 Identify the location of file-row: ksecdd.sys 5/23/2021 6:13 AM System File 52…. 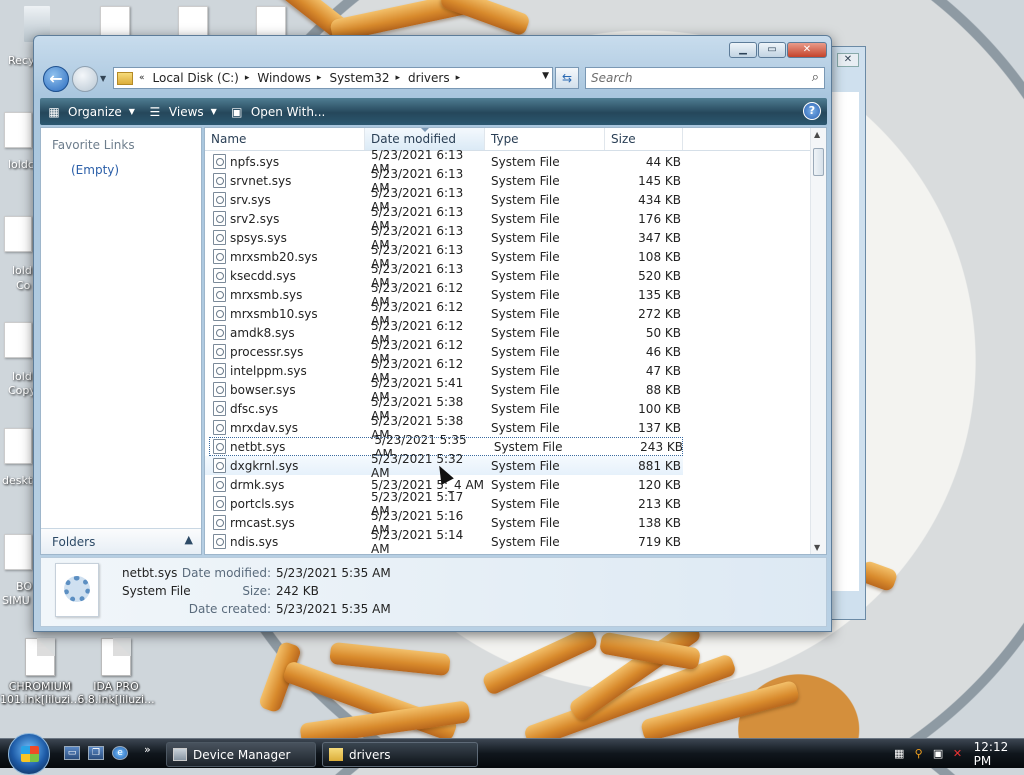
(508, 276).